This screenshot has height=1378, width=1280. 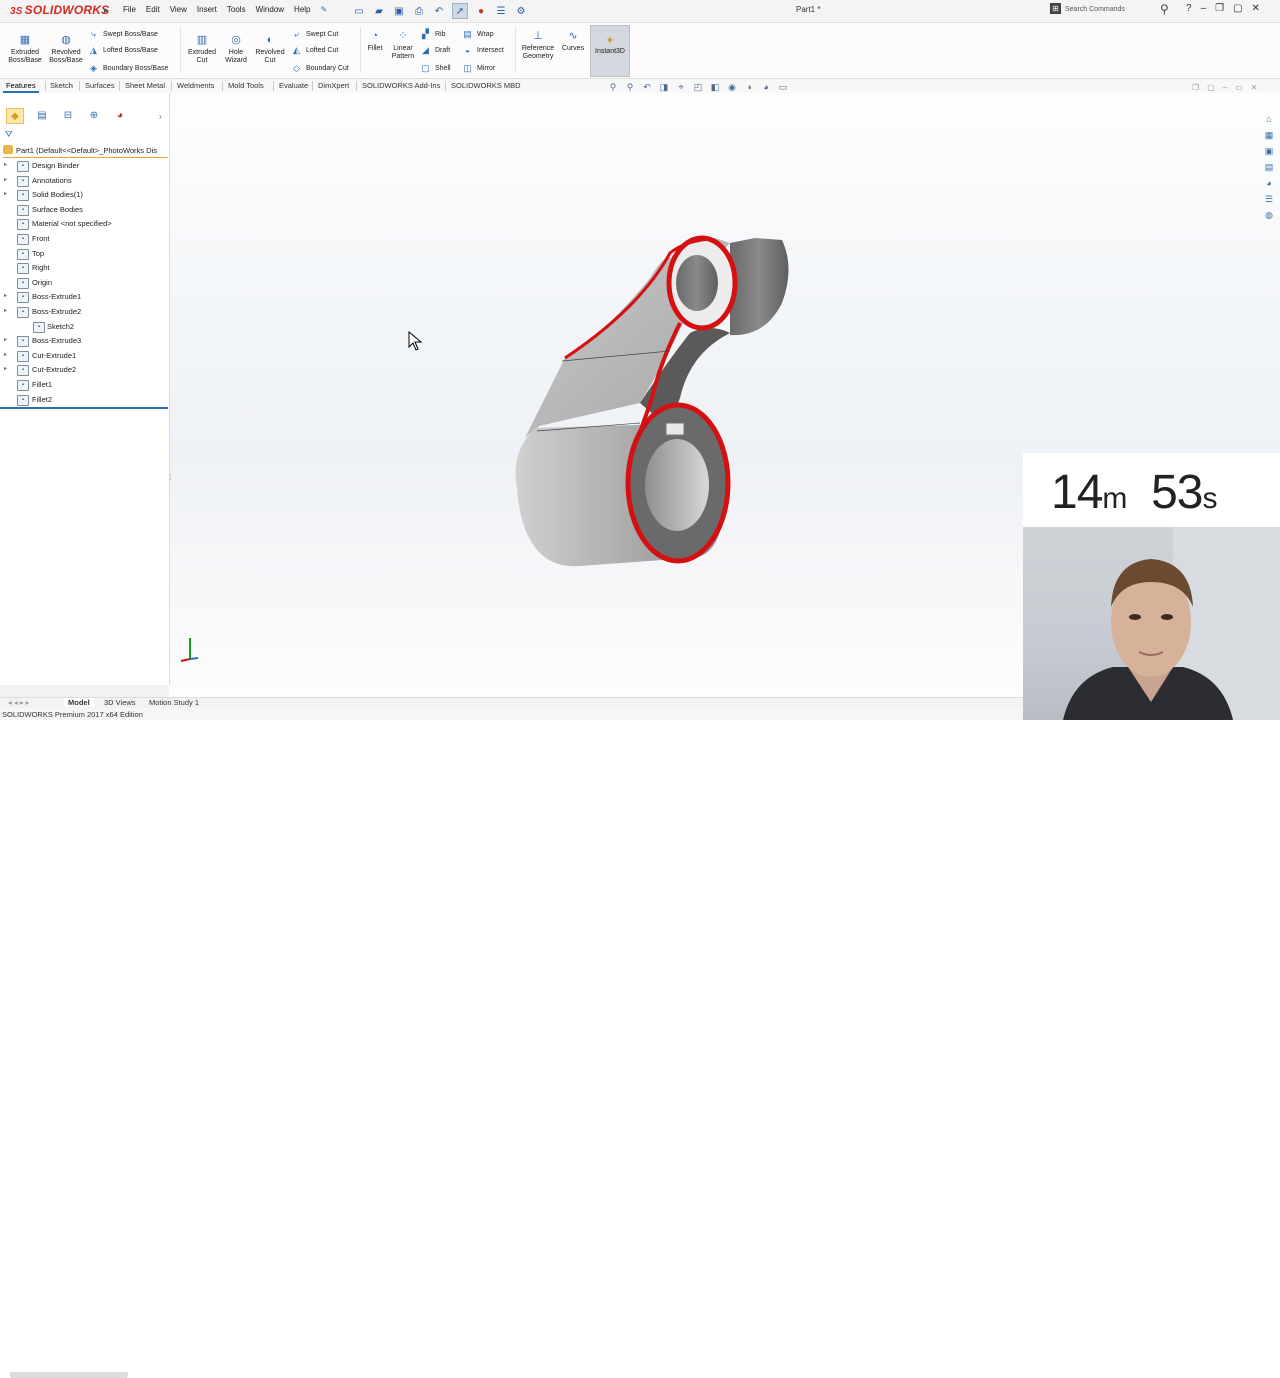 I want to click on swept-boss-button: ⤷ Swept Boss/Base, so click(x=123, y=34).